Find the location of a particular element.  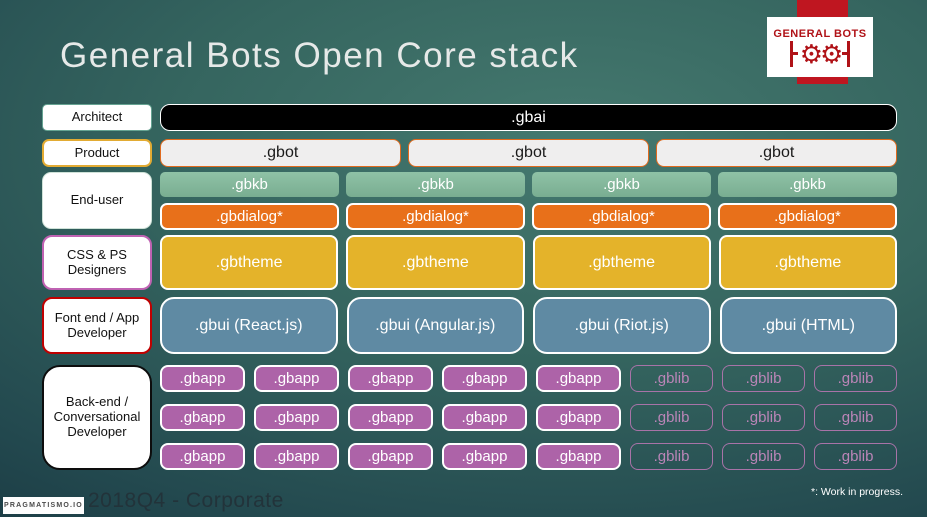

role-label-designers: CSS & PS Designers is located at coordinates (97, 262).